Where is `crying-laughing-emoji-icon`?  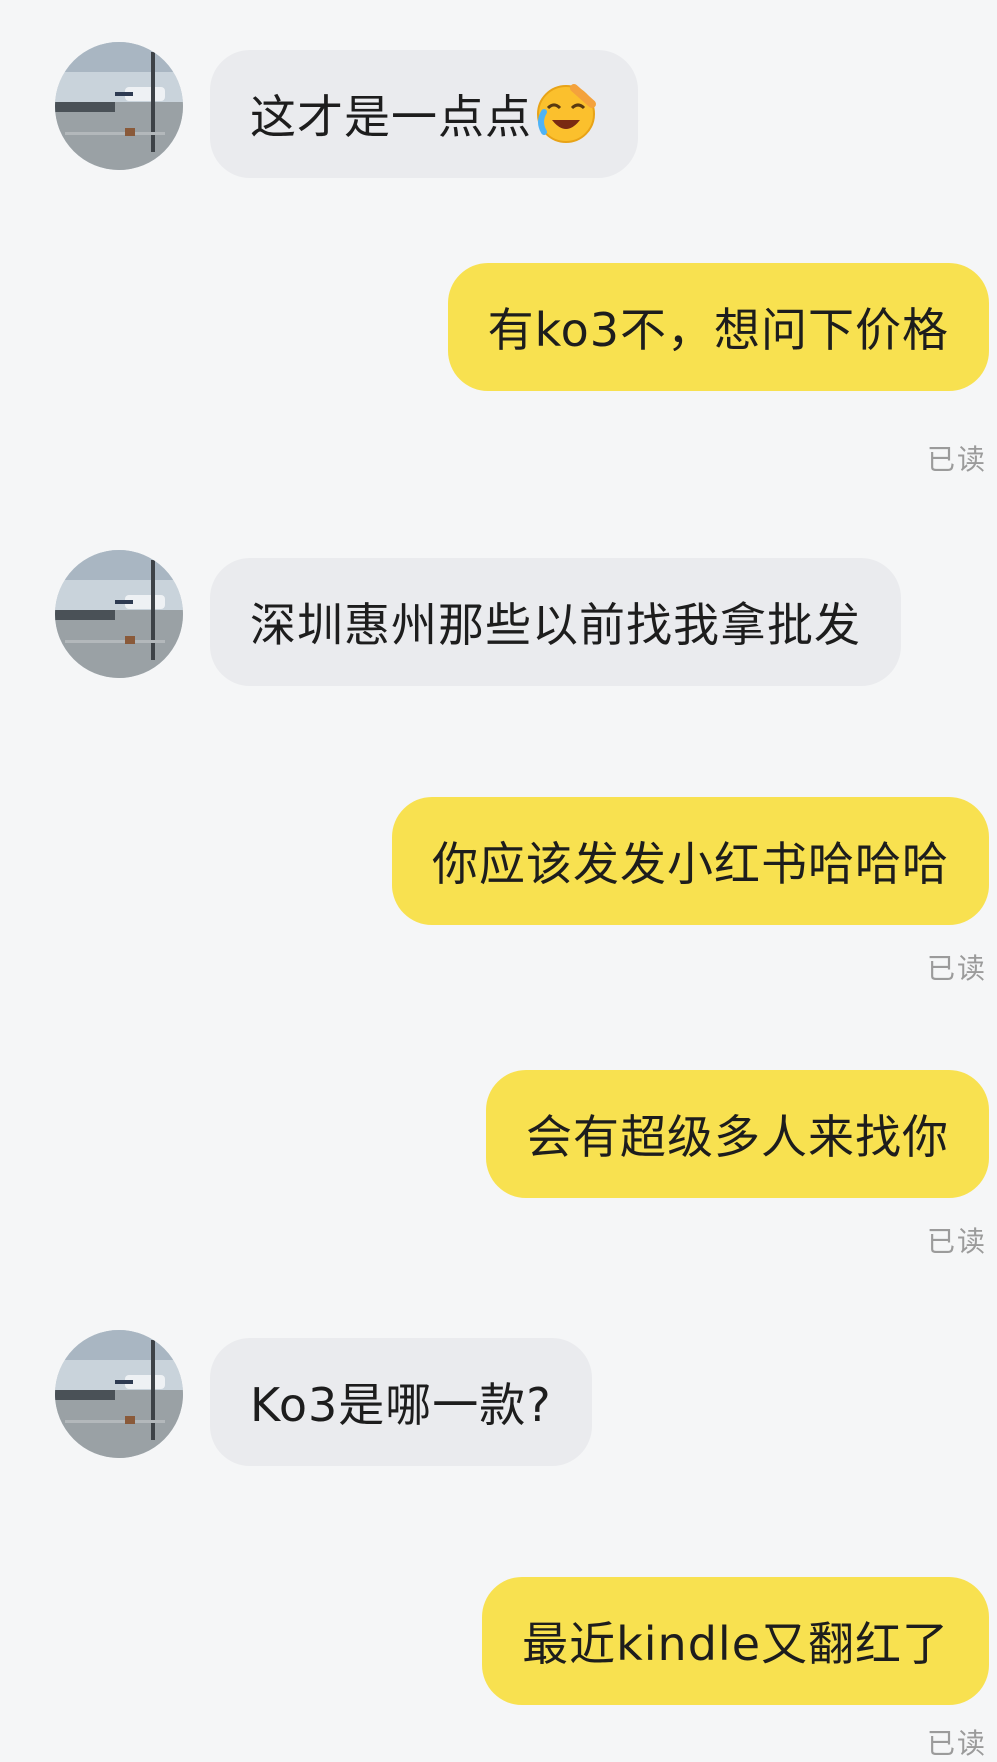 crying-laughing-emoji-icon is located at coordinates (566, 114).